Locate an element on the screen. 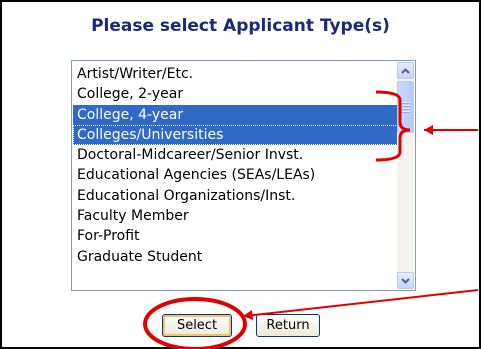 Image resolution: width=481 pixels, height=349 pixels. scroll-down-button is located at coordinates (405, 280).